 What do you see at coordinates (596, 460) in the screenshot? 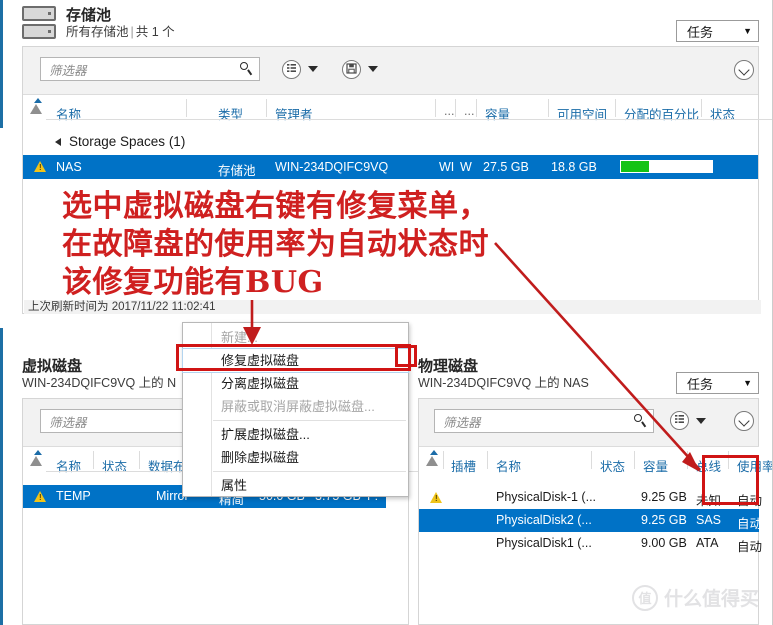
I see `physical-disks-table-header: 插槽 名称 状态 容量 总线 使用率` at bounding box center [596, 460].